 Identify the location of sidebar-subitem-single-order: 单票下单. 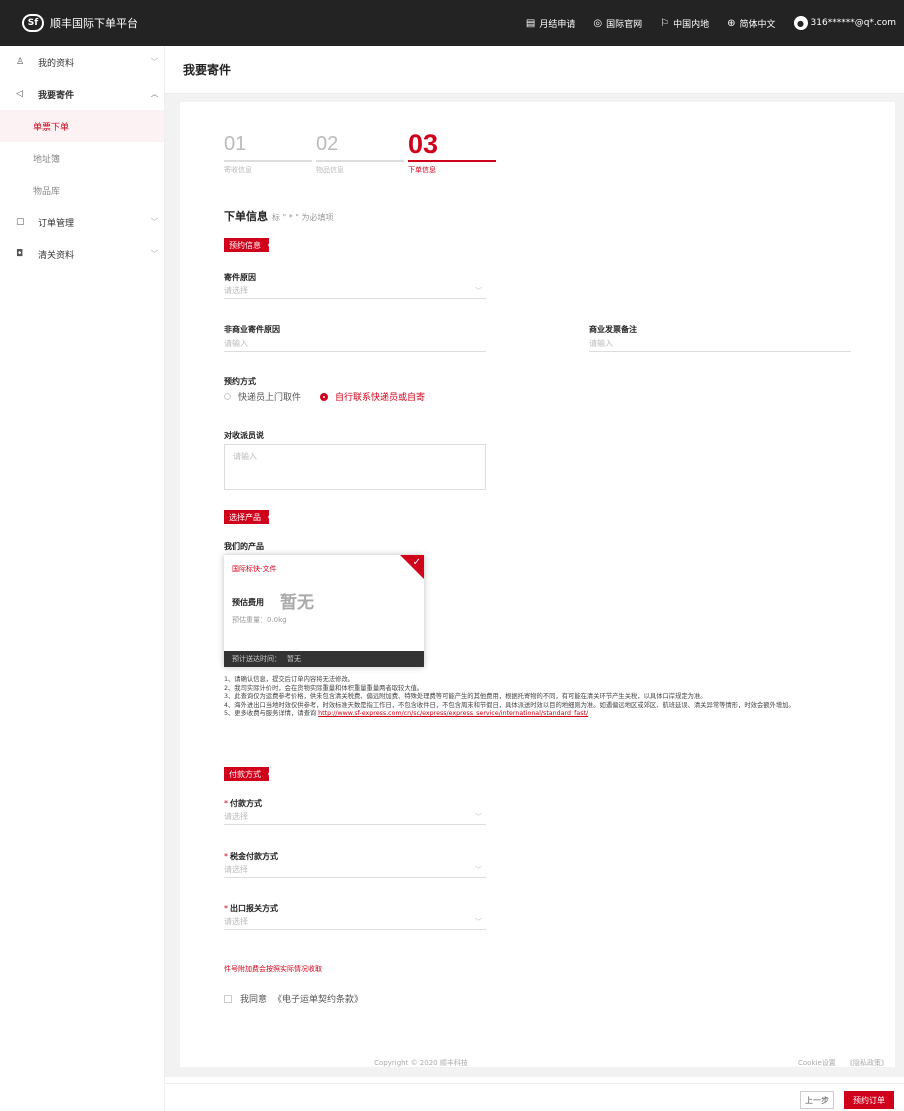
(82, 126).